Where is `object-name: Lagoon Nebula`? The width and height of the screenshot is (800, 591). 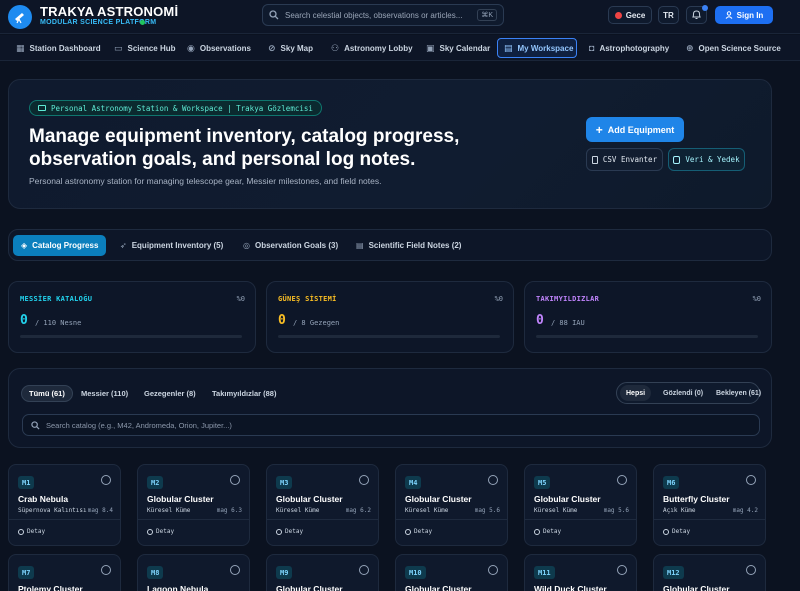
object-name: Lagoon Nebula is located at coordinates (178, 587).